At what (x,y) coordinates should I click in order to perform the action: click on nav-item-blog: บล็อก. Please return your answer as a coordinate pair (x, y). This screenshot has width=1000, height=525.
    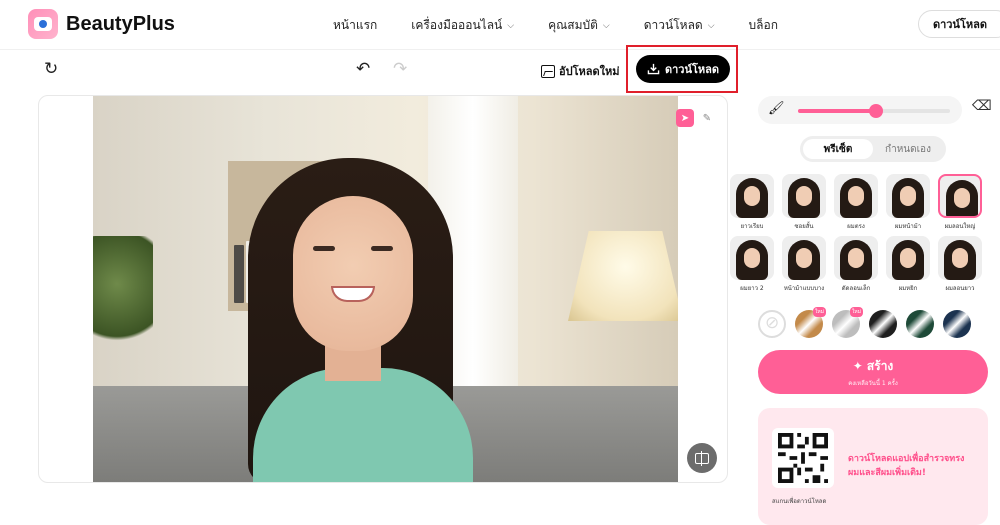
    Looking at the image, I should click on (763, 25).